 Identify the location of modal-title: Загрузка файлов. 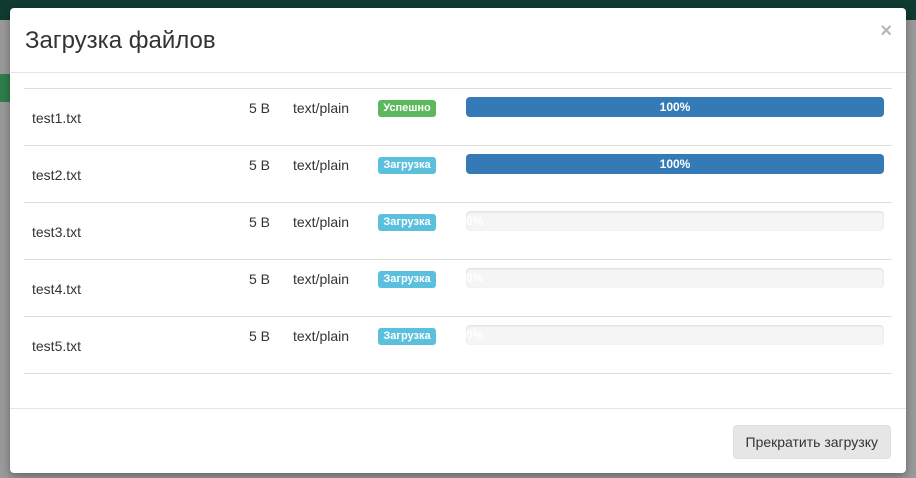
(120, 40).